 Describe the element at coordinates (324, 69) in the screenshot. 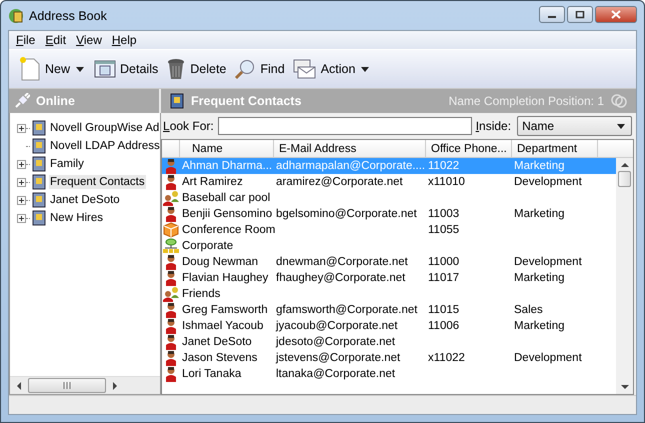

I see `action-button: Action` at that location.